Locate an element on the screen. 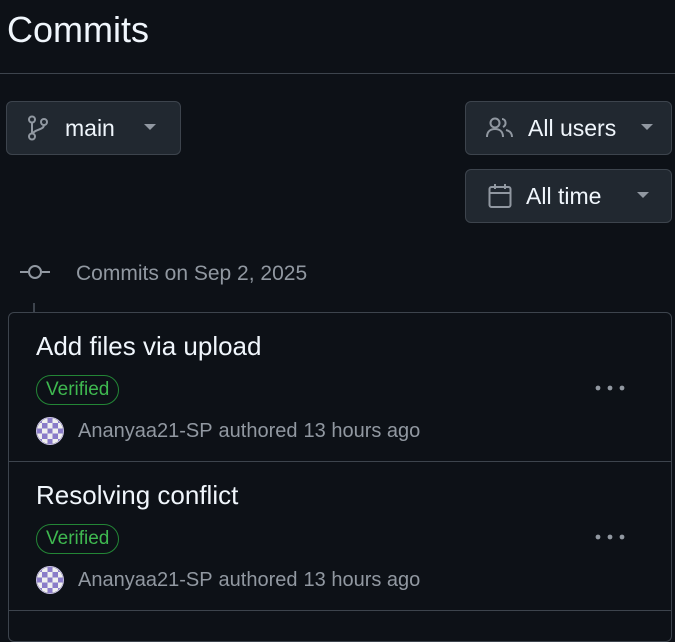  people-icon is located at coordinates (500, 128).